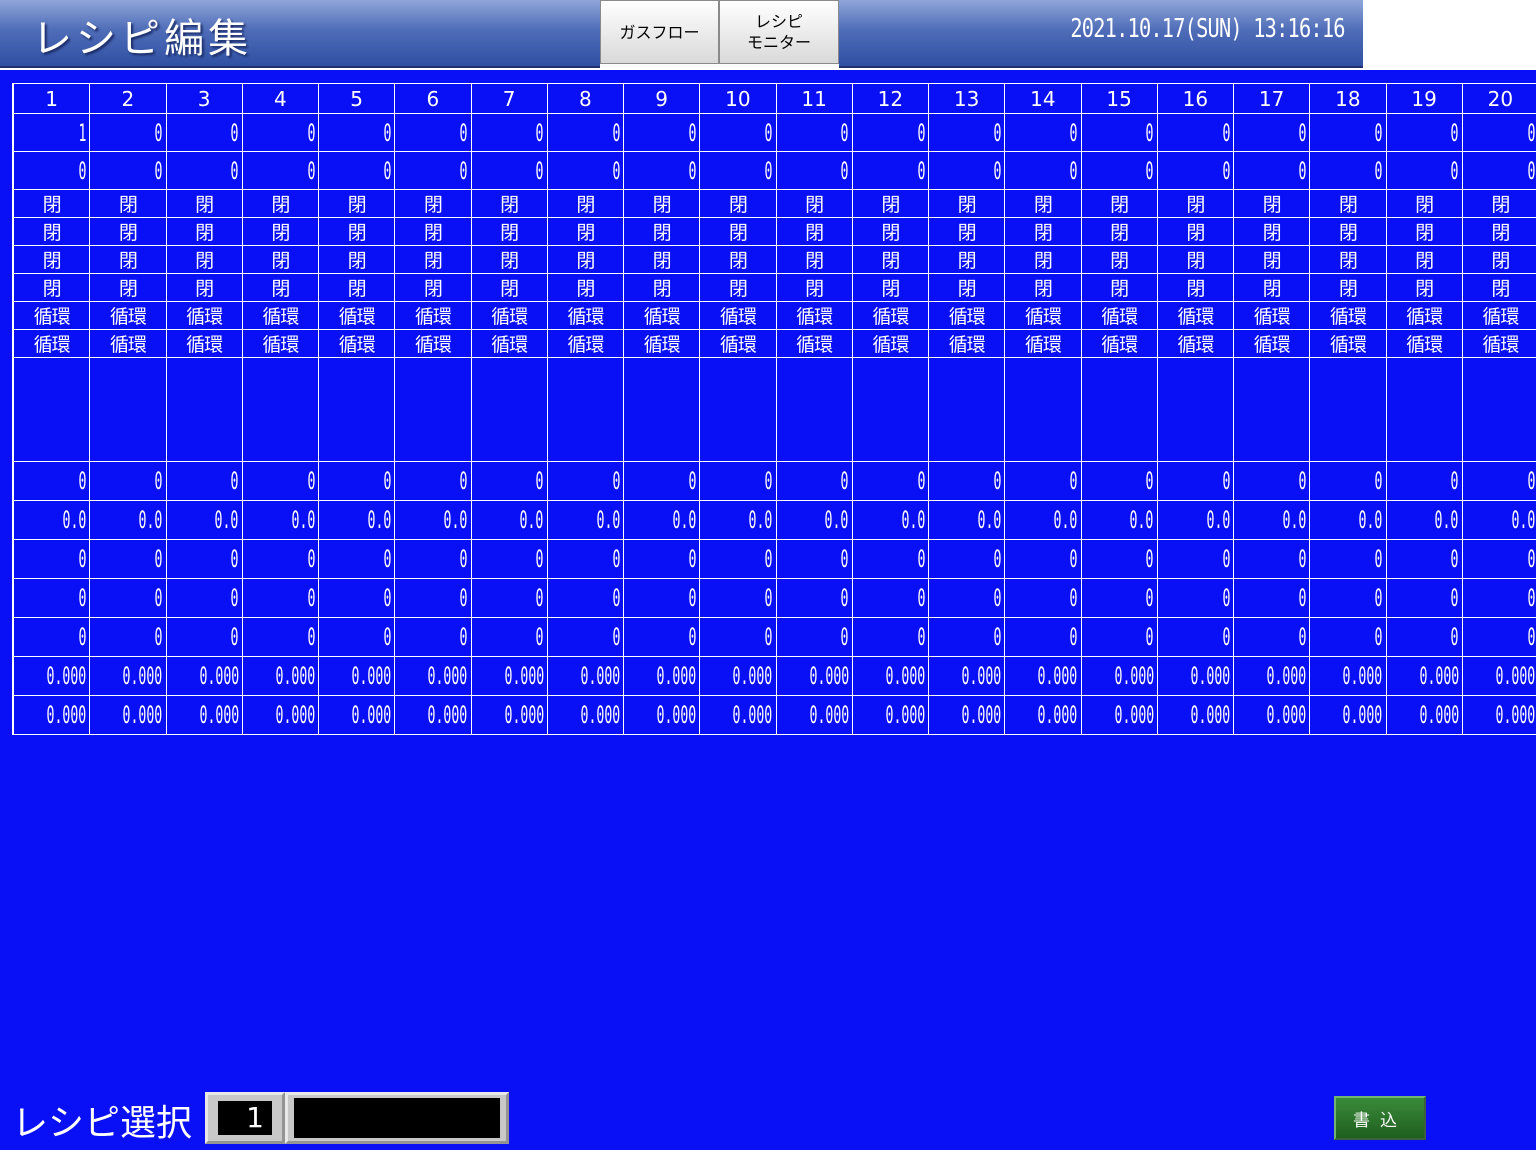 This screenshot has height=1150, width=1536. Describe the element at coordinates (779, 32) in the screenshot. I see `recipe-monitor-button: レシピ モニター` at that location.